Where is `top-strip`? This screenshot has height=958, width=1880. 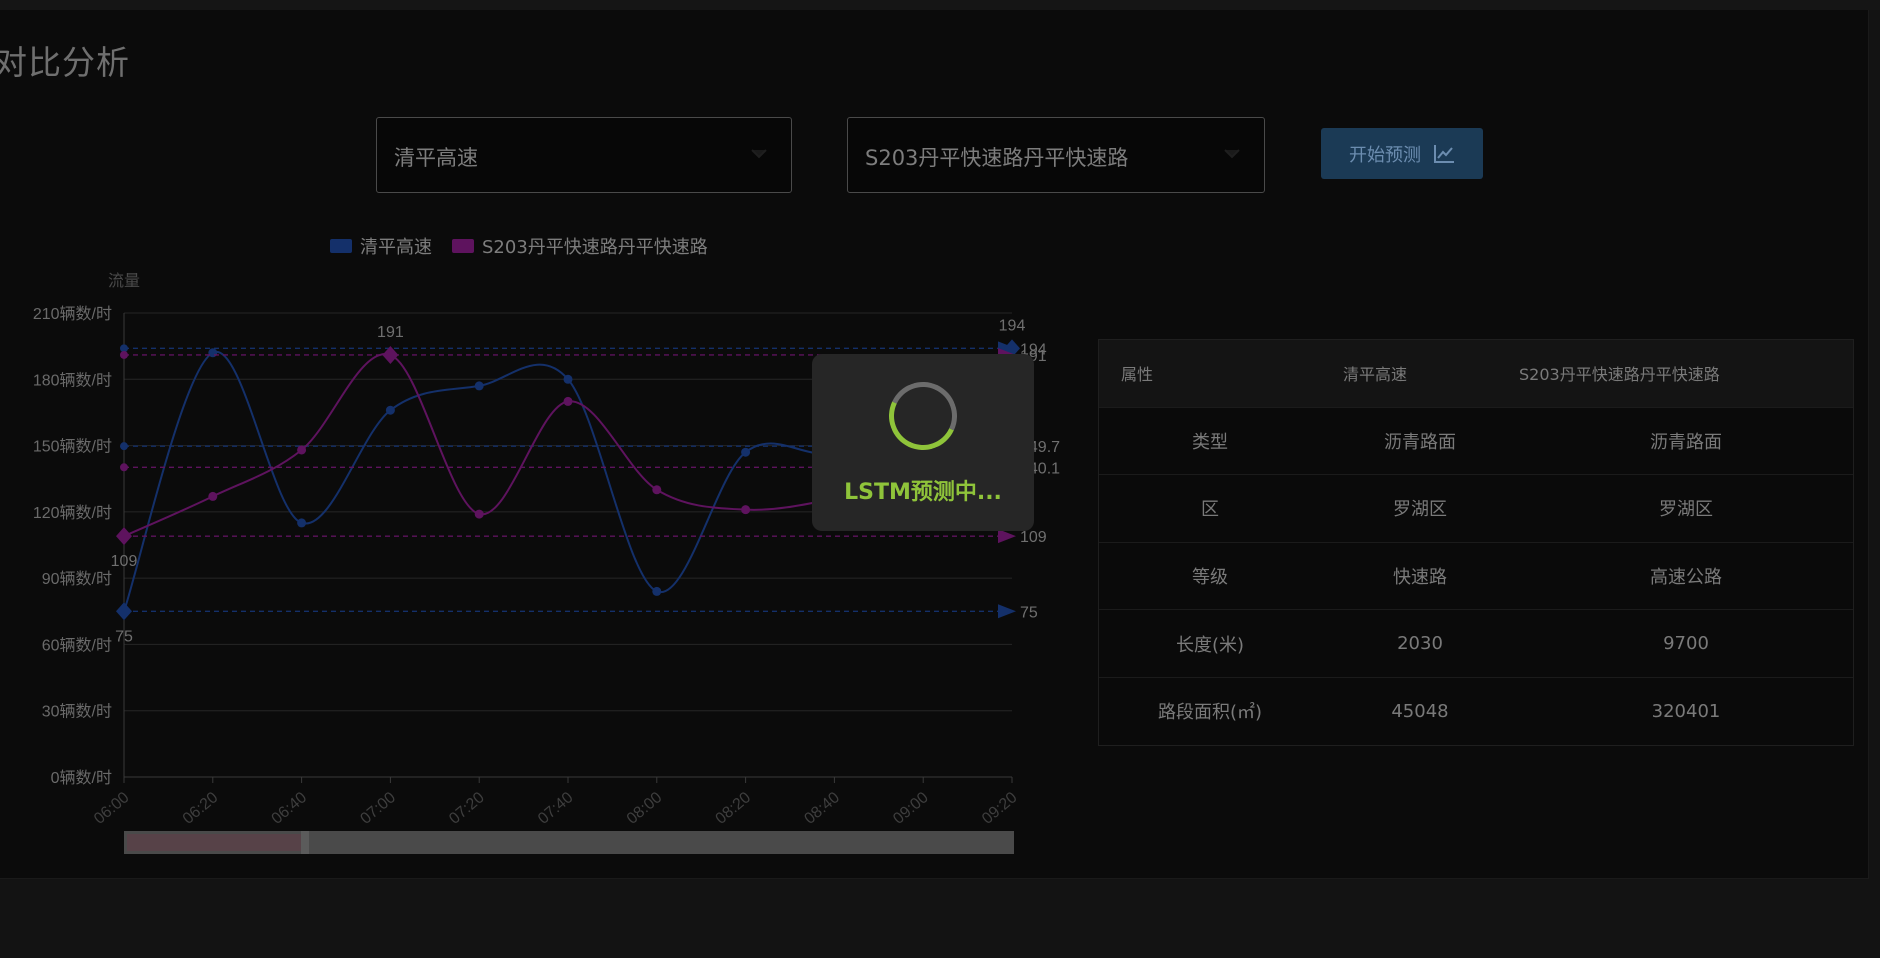 top-strip is located at coordinates (940, 5).